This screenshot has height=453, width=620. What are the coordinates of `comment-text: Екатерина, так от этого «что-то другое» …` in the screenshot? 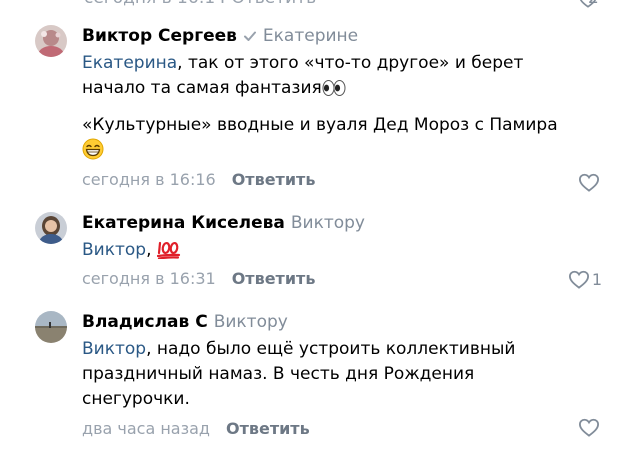 It's located at (303, 63).